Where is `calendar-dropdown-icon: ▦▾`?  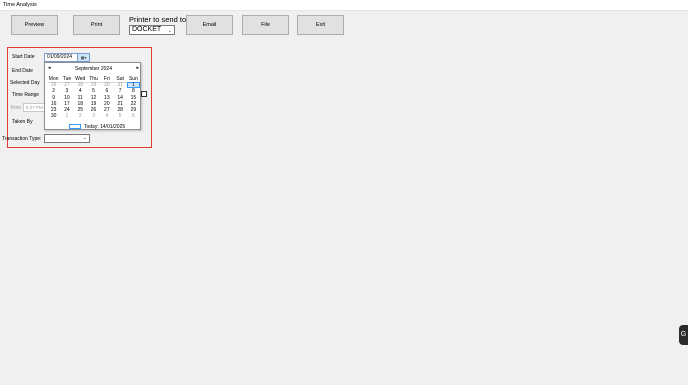
calendar-dropdown-icon: ▦▾ is located at coordinates (83, 57).